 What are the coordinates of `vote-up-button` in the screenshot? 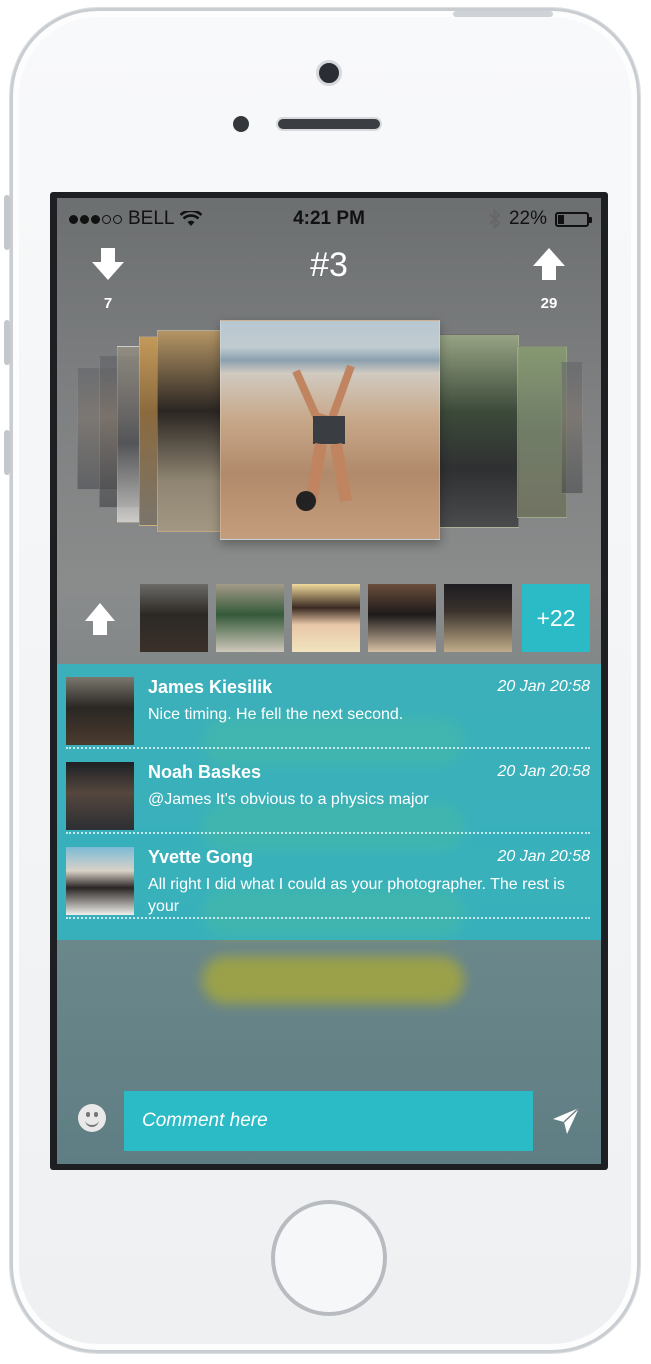 It's located at (549, 264).